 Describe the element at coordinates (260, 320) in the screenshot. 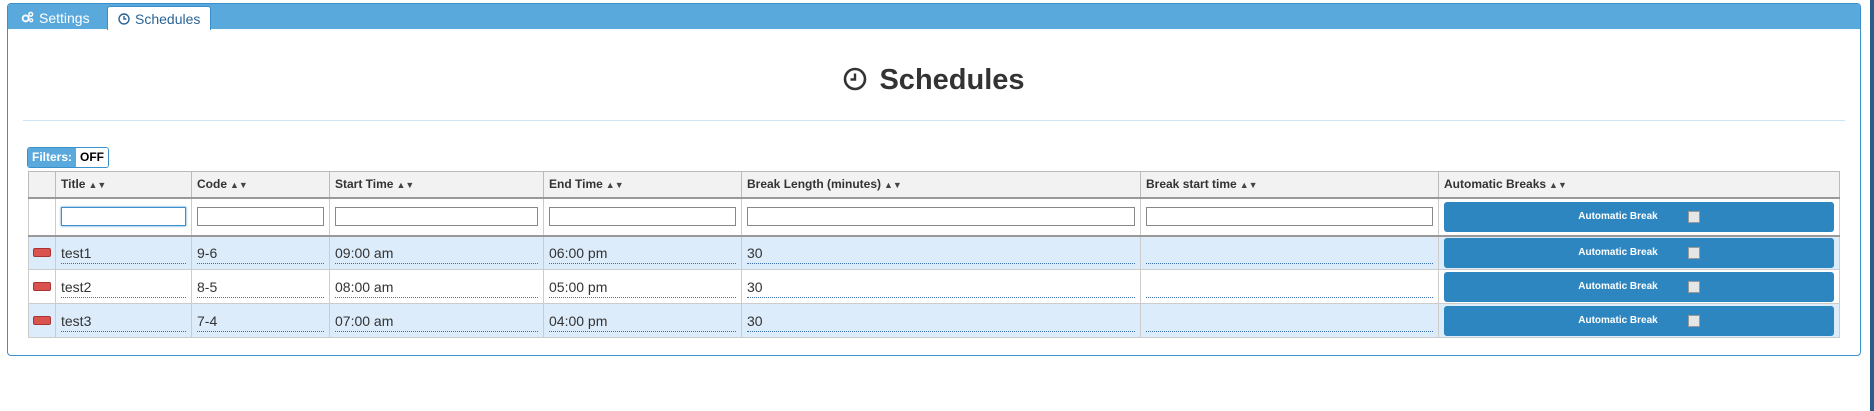

I see `code-cell: 7-4` at that location.